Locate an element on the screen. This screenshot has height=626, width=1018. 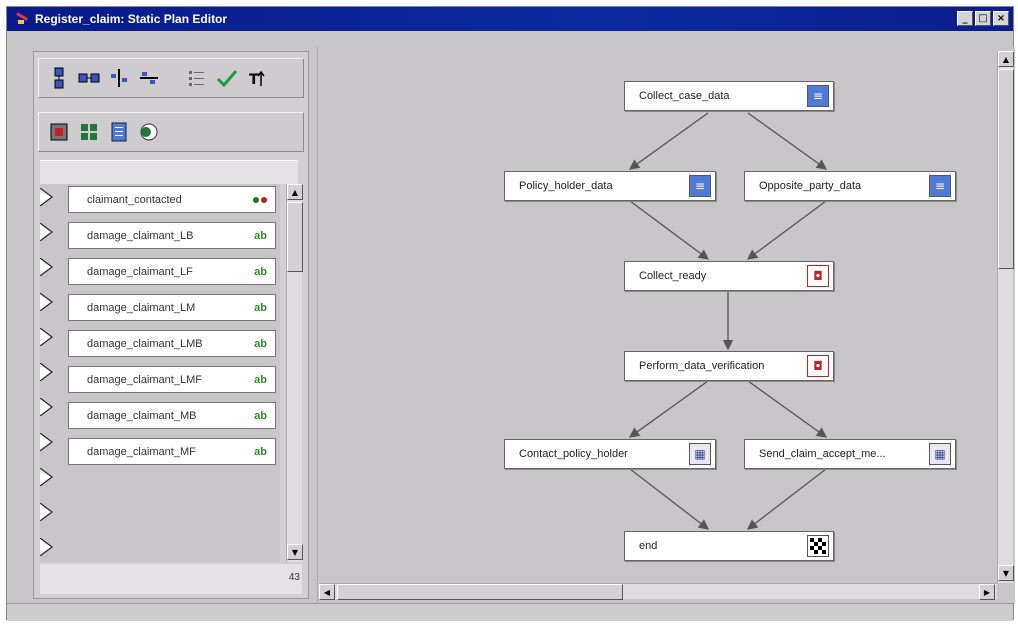
align-horizontal-icon is located at coordinates (149, 78).